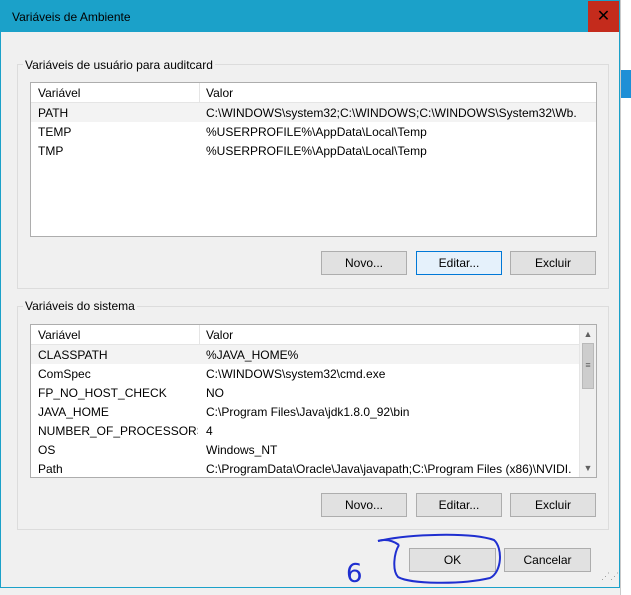  What do you see at coordinates (588, 334) in the screenshot?
I see `scroll-up-arrow-icon: ▲` at bounding box center [588, 334].